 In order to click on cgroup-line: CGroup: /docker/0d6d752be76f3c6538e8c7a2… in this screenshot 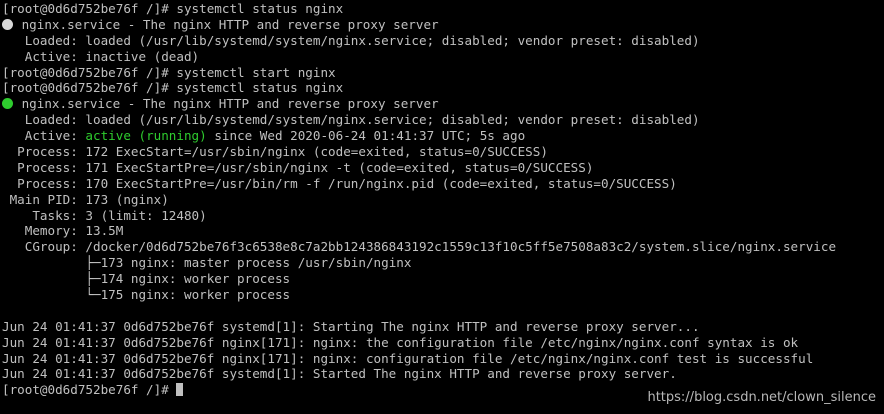, I will do `click(419, 247)`.